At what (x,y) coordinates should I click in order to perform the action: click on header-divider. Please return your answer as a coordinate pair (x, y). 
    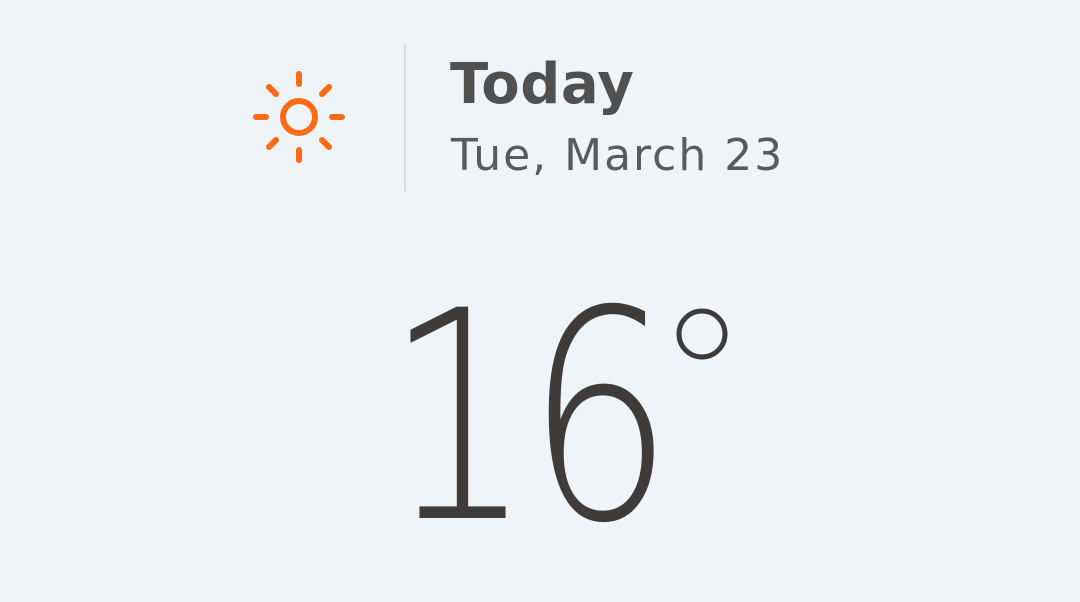
    Looking at the image, I should click on (405, 118).